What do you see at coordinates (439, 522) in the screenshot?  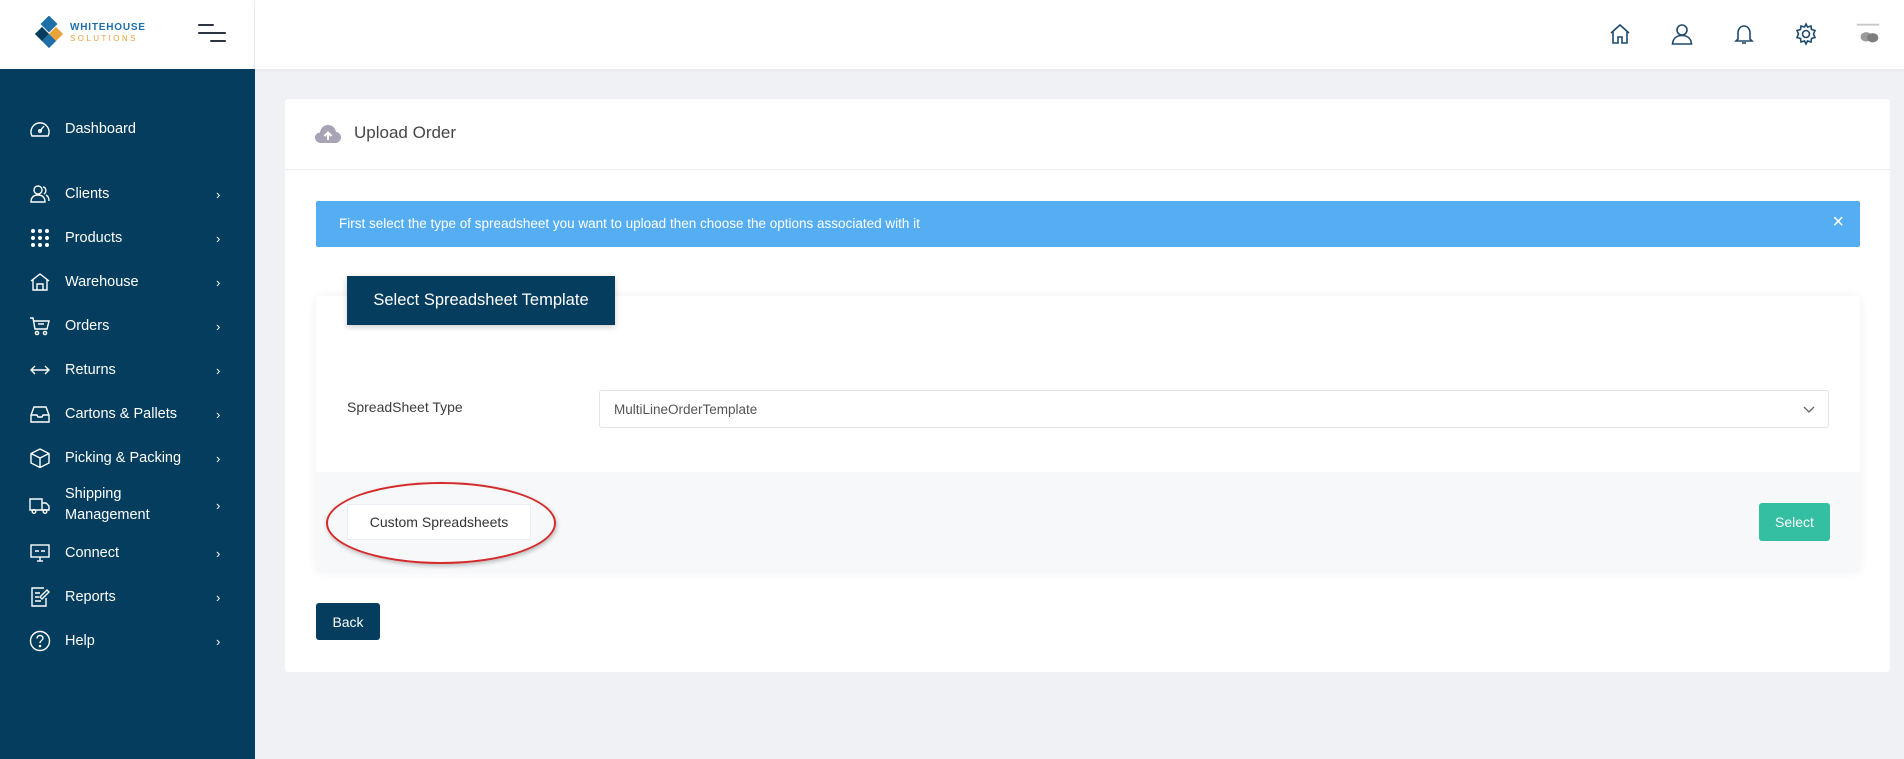 I see `custom-spreadsheets-button: Custom Spreadsheets` at bounding box center [439, 522].